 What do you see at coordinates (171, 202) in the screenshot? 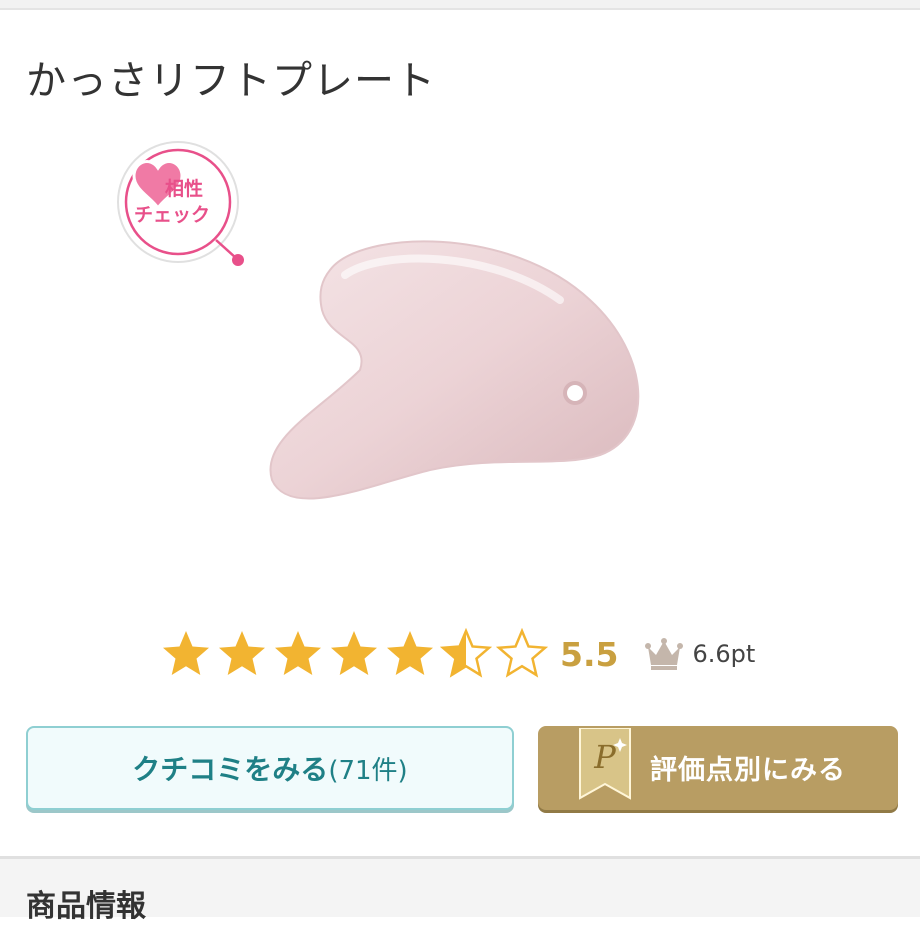
I see `compatibility-check-label: 相性 チェック` at bounding box center [171, 202].